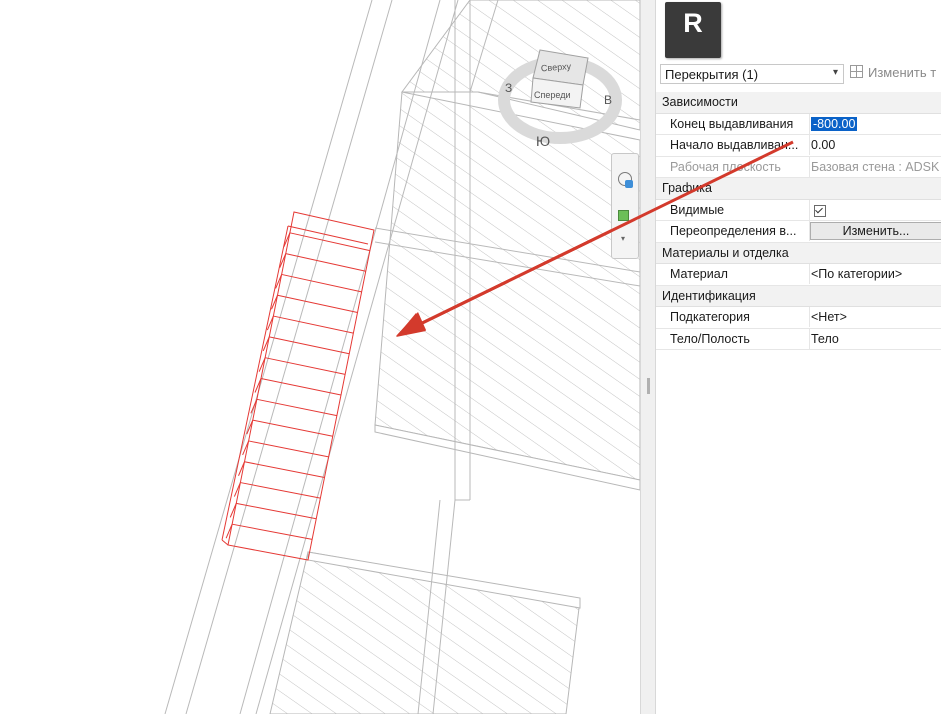 The image size is (941, 714). Describe the element at coordinates (543, 141) in the screenshot. I see `compass-south: Ю` at that location.